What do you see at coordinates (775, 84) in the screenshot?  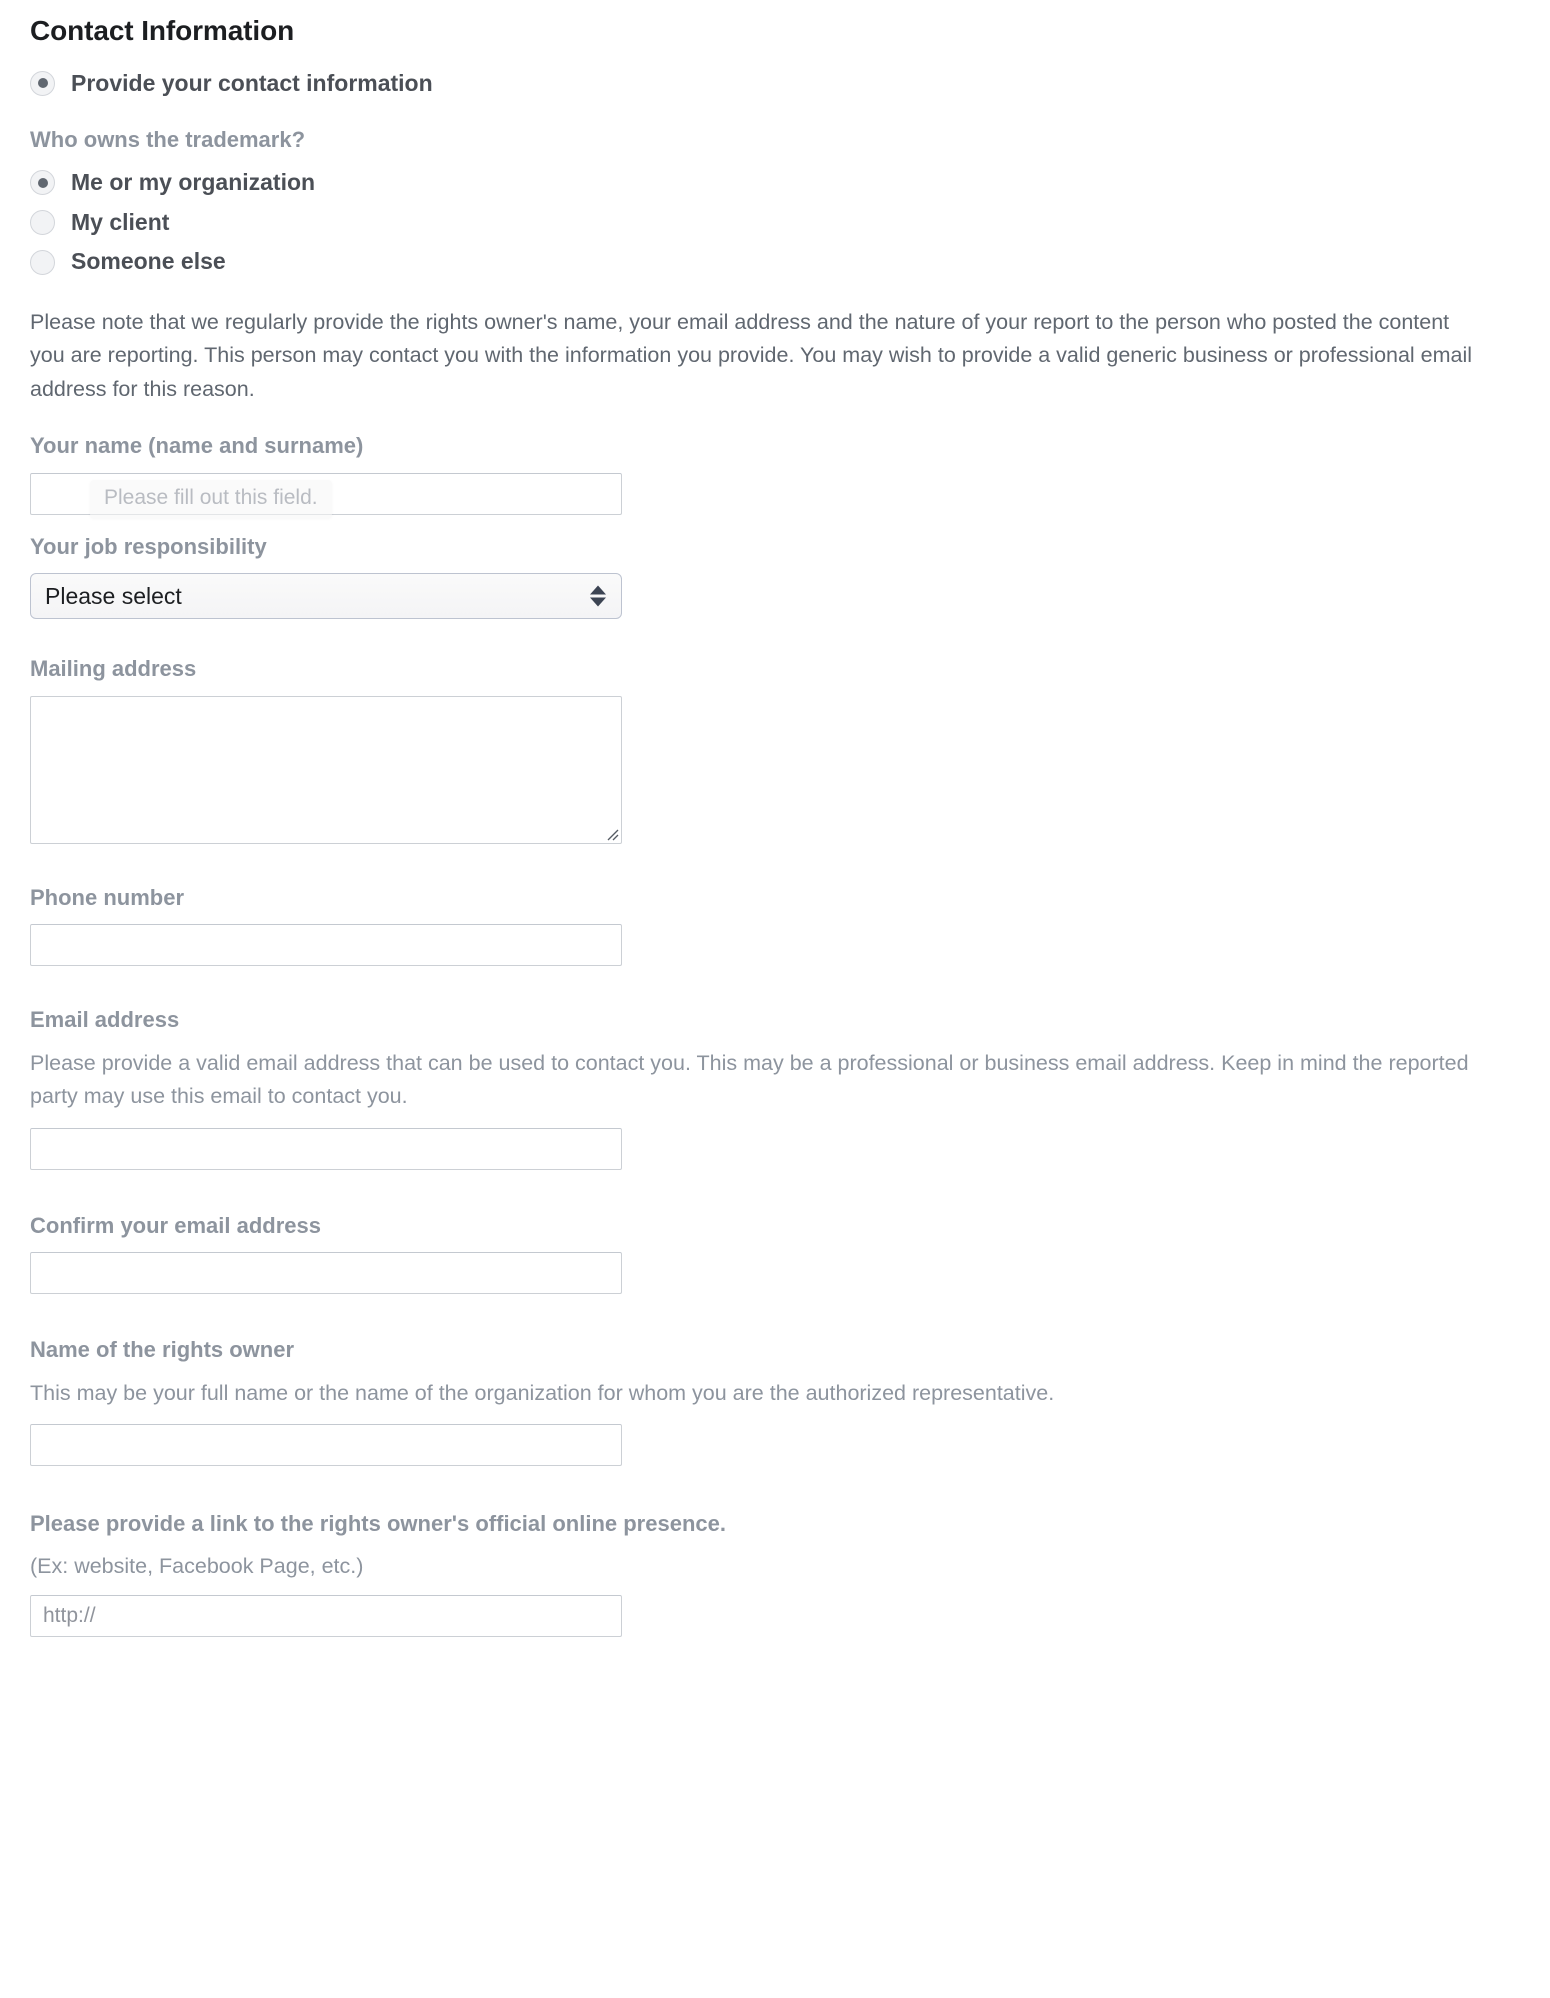 I see `radio-provide-contact-information: Provide your contact information` at bounding box center [775, 84].